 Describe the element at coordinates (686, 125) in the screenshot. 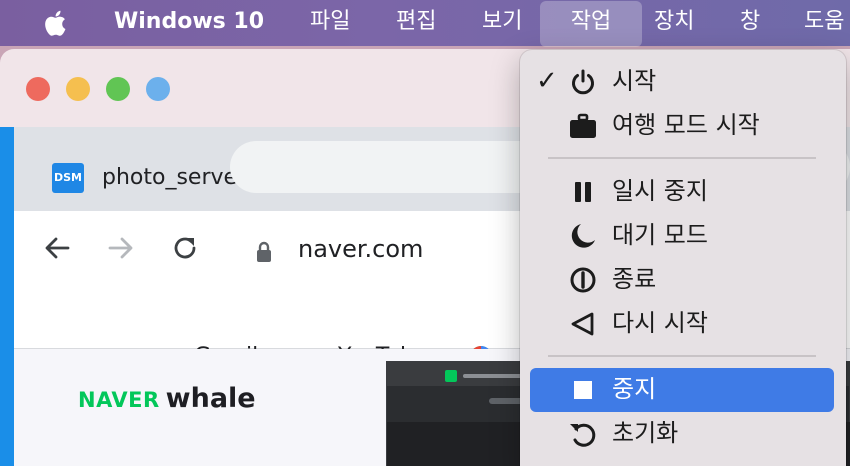

I see `menu-item-label: 여행 모드 시작` at that location.